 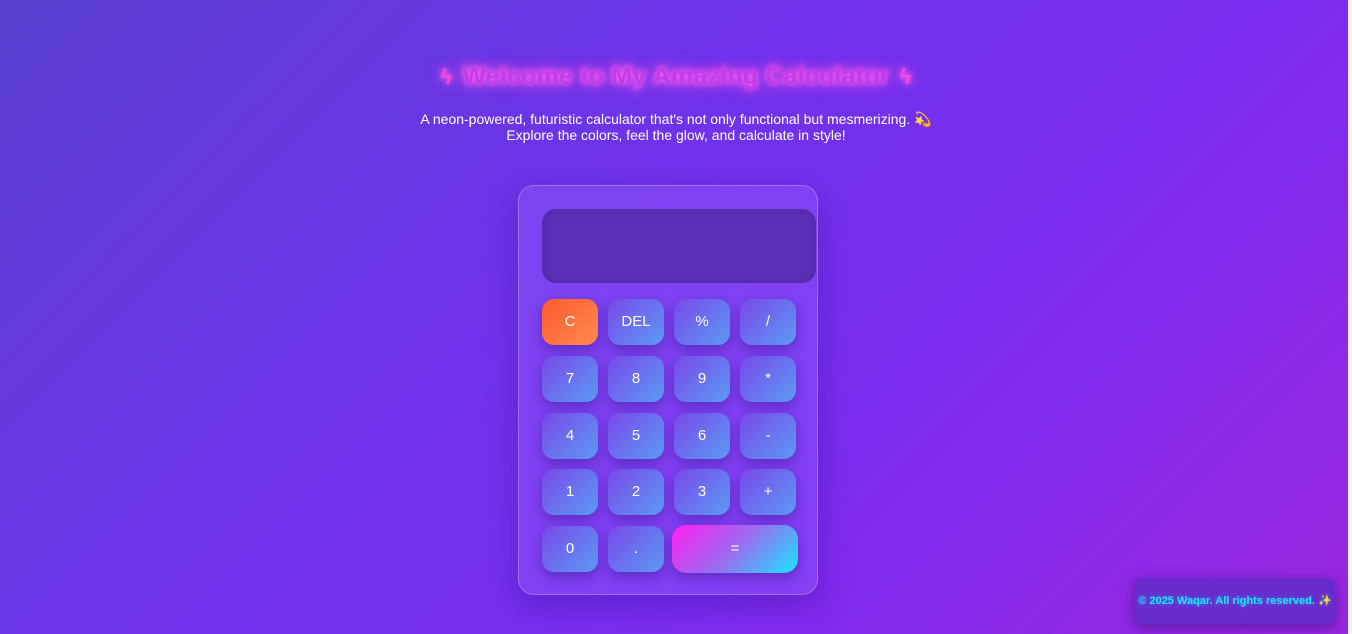 What do you see at coordinates (570, 379) in the screenshot?
I see `digit-7-button: 7` at bounding box center [570, 379].